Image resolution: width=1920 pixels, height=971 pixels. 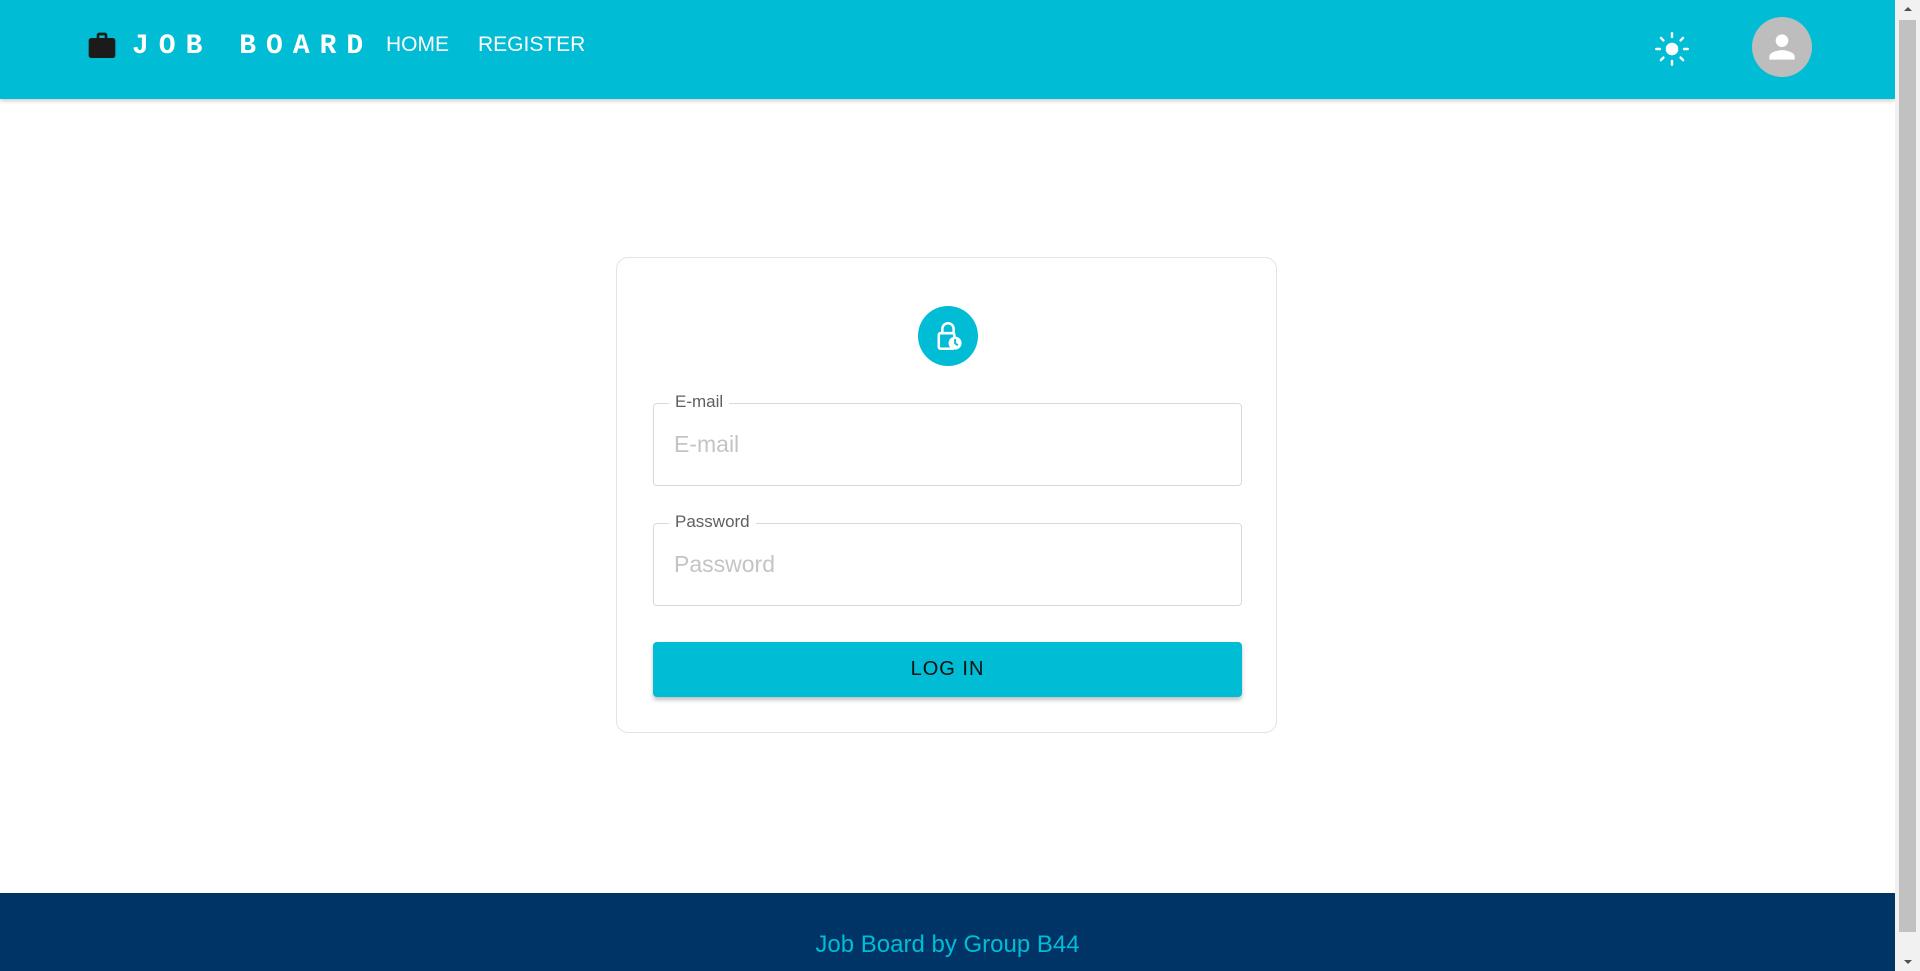 I want to click on login-button: LOG IN, so click(x=947, y=669).